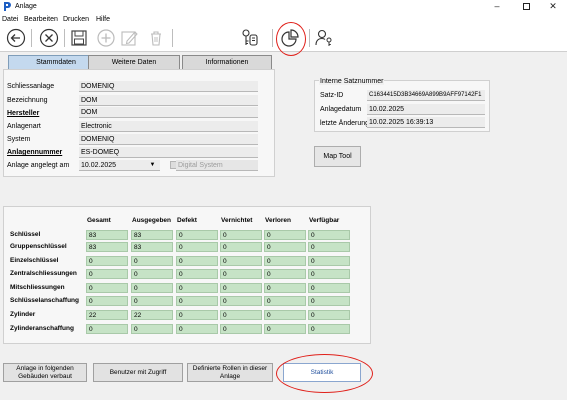 This screenshot has height=400, width=567. I want to click on menu-datei: Datei, so click(10, 19).